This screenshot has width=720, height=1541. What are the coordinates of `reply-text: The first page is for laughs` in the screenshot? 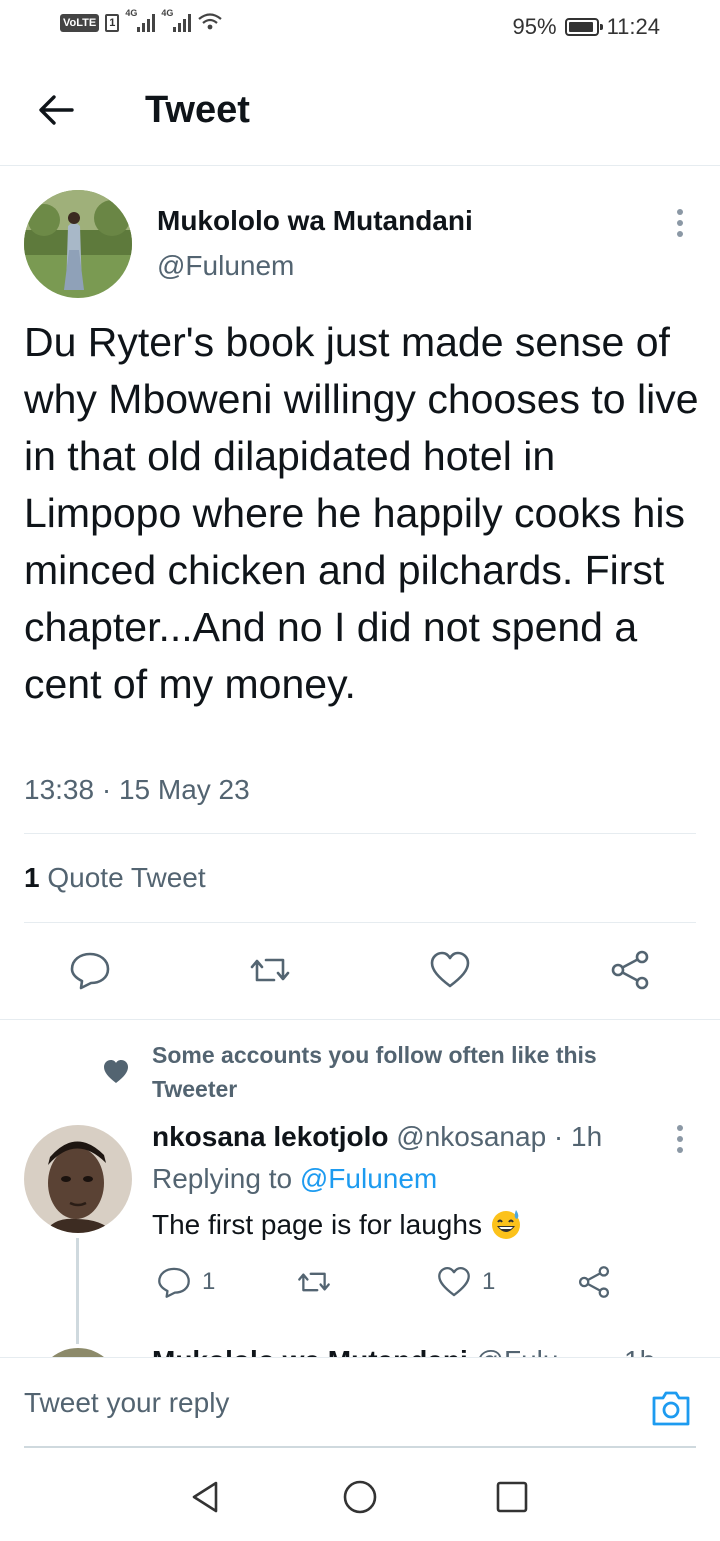 It's located at (337, 1224).